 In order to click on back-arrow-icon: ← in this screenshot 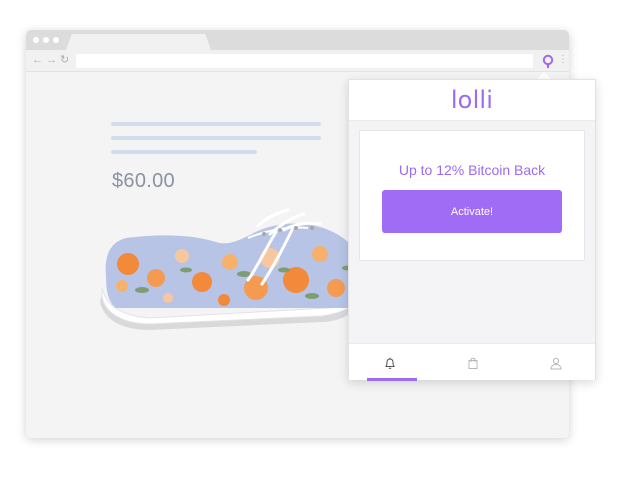, I will do `click(37, 60)`.